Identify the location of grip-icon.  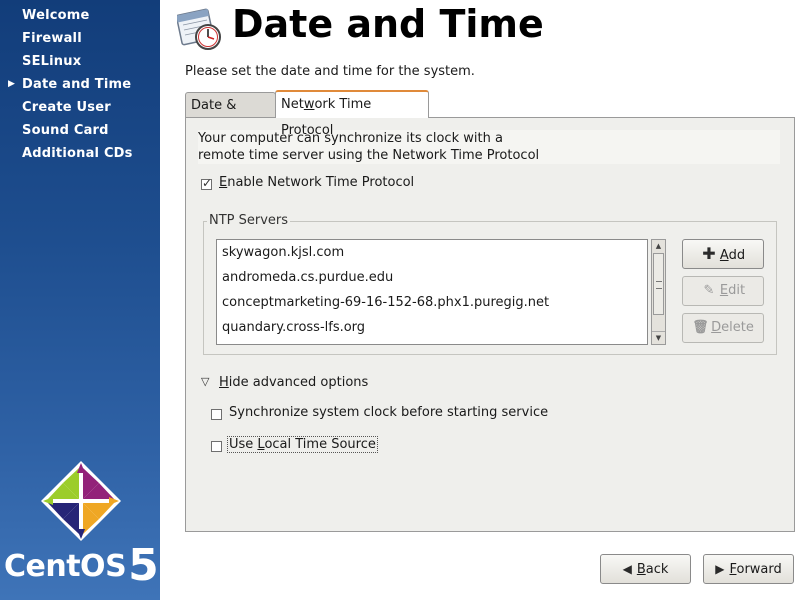
(659, 285).